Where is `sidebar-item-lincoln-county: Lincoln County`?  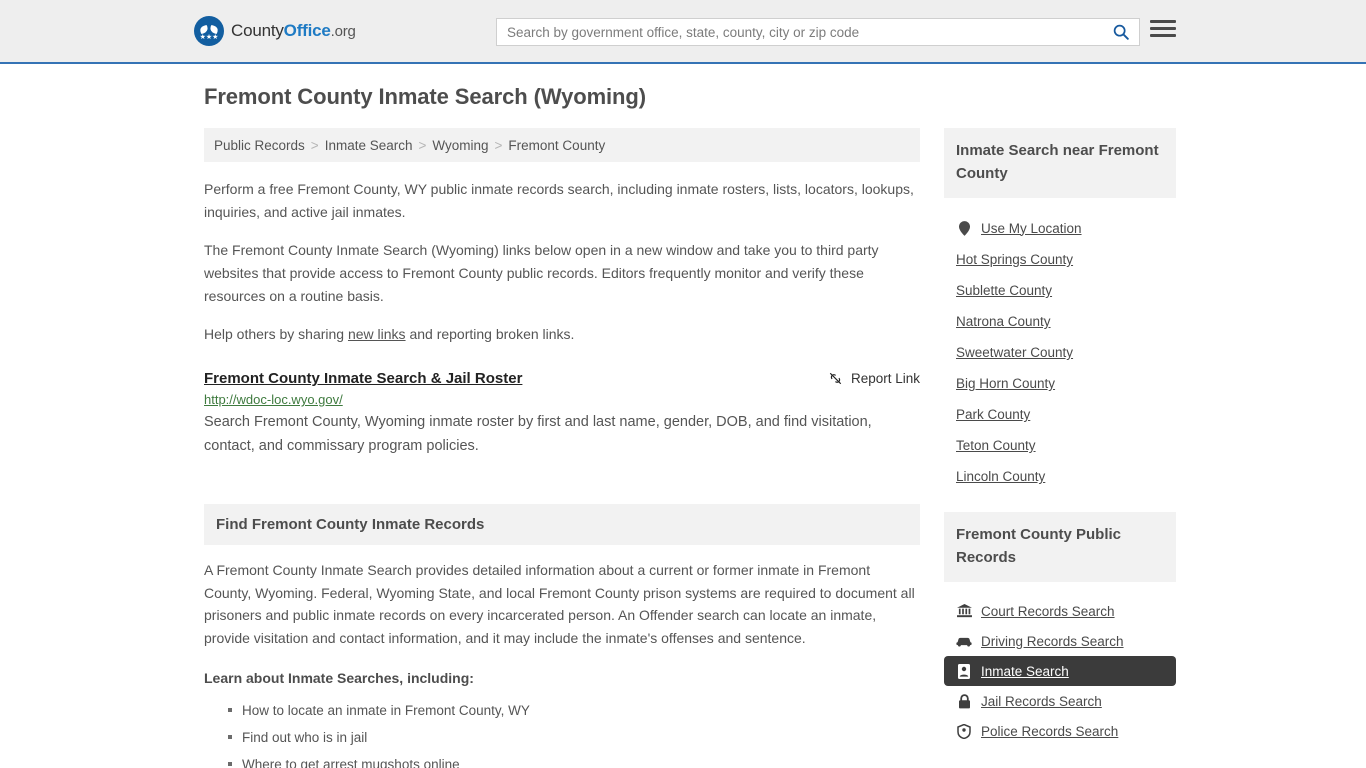
sidebar-item-lincoln-county: Lincoln County is located at coordinates (1060, 476).